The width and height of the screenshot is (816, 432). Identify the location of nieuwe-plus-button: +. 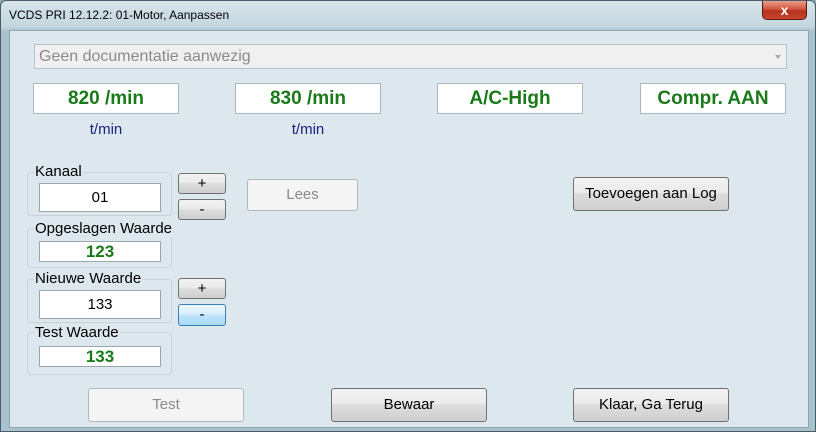
(202, 288).